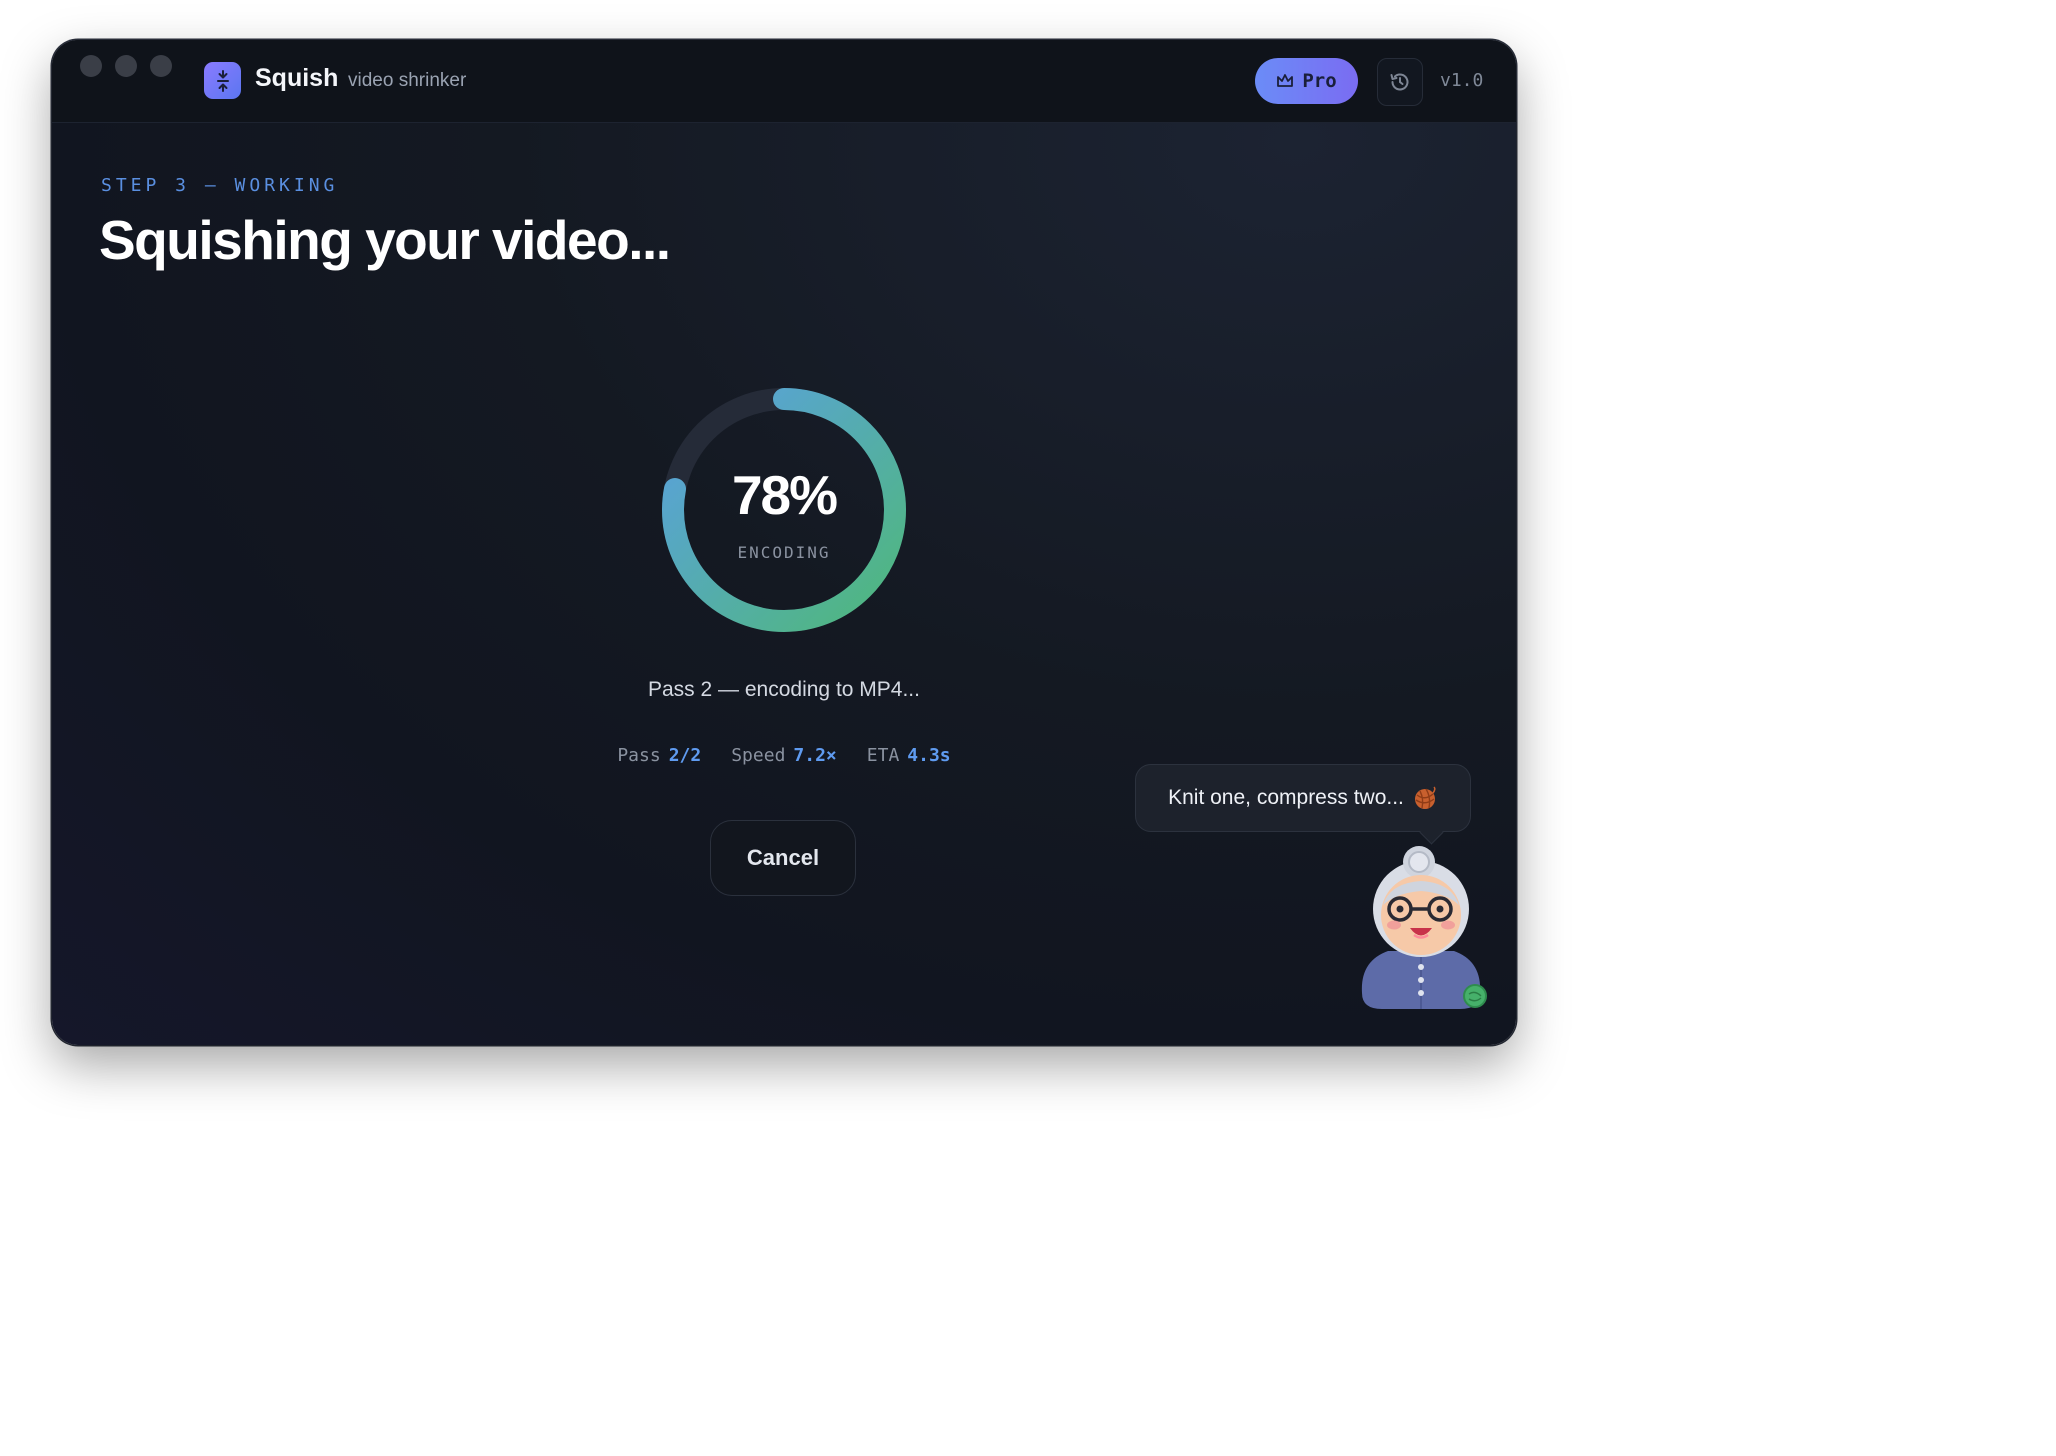 This screenshot has height=1456, width=2056. Describe the element at coordinates (1285, 80) in the screenshot. I see `crown-icon` at that location.